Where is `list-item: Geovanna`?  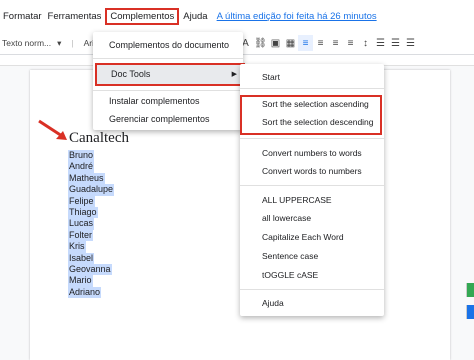 list-item: Geovanna is located at coordinates (90, 270).